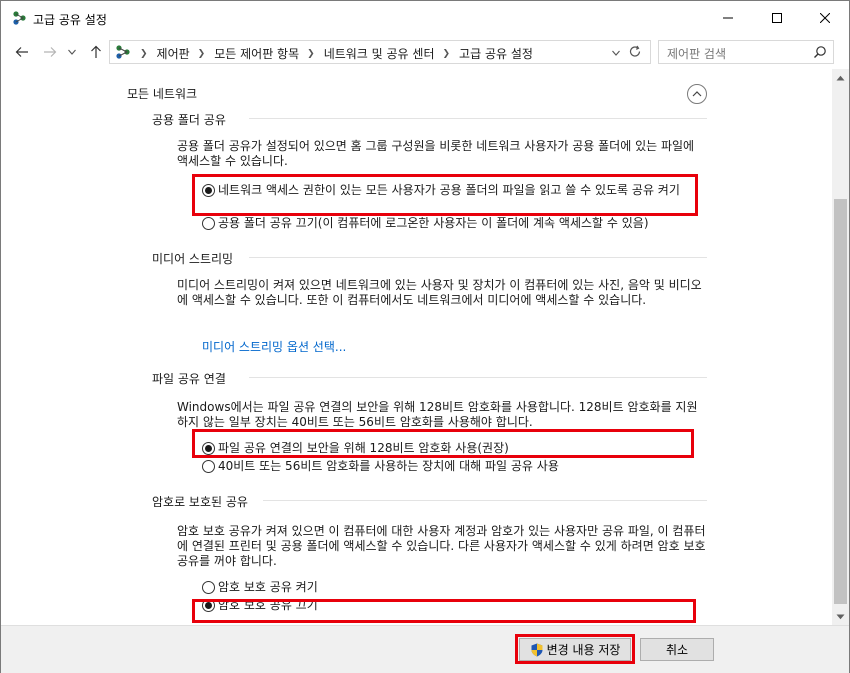  Describe the element at coordinates (696, 53) in the screenshot. I see `search-input: 제어판 검색` at that location.